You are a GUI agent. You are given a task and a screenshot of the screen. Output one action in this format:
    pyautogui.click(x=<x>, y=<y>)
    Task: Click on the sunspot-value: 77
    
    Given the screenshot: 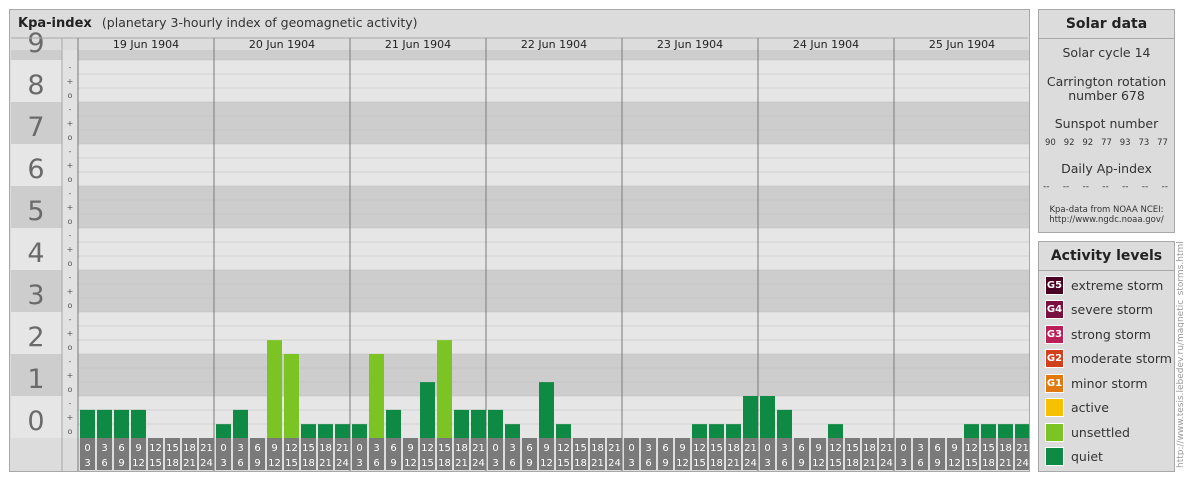 What is the action you would take?
    pyautogui.click(x=1106, y=143)
    